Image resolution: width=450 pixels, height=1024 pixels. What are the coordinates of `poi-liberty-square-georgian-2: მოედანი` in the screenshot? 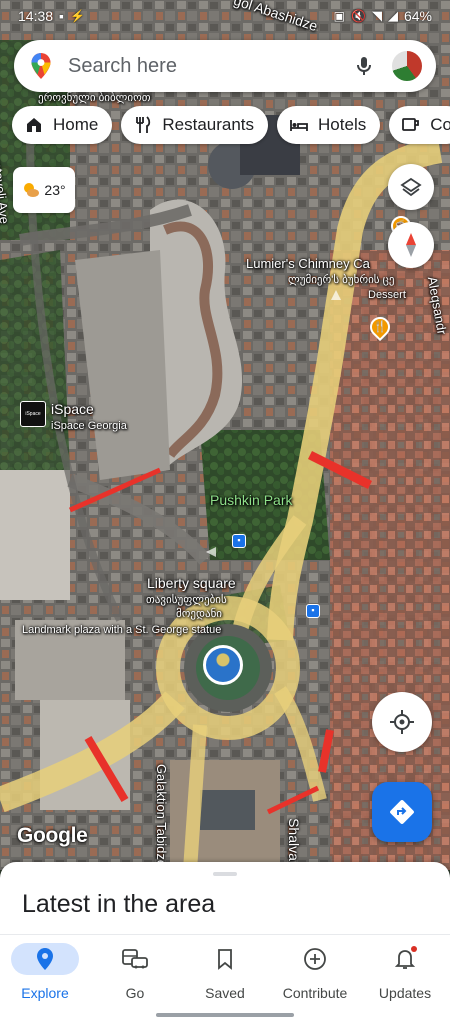 It's located at (199, 614).